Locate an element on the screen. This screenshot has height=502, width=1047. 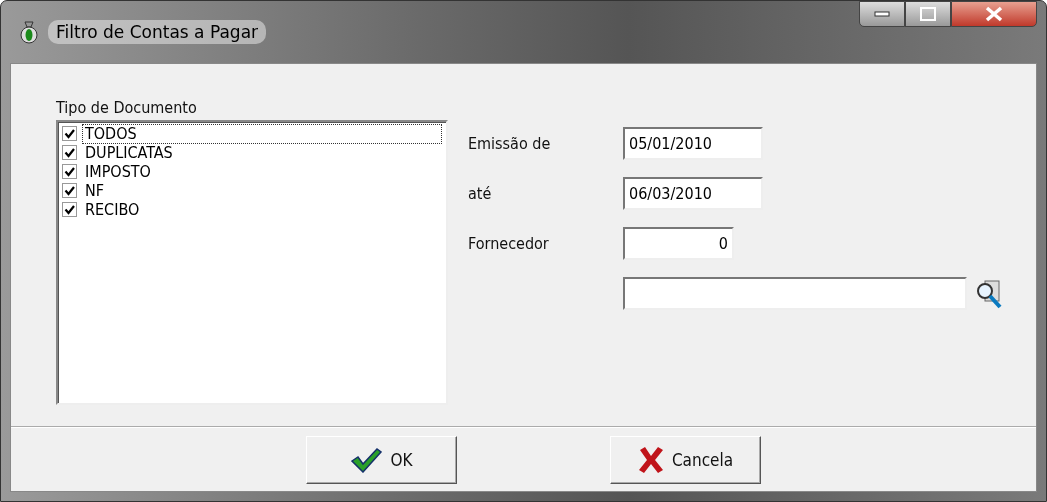
maximize-button is located at coordinates (928, 14).